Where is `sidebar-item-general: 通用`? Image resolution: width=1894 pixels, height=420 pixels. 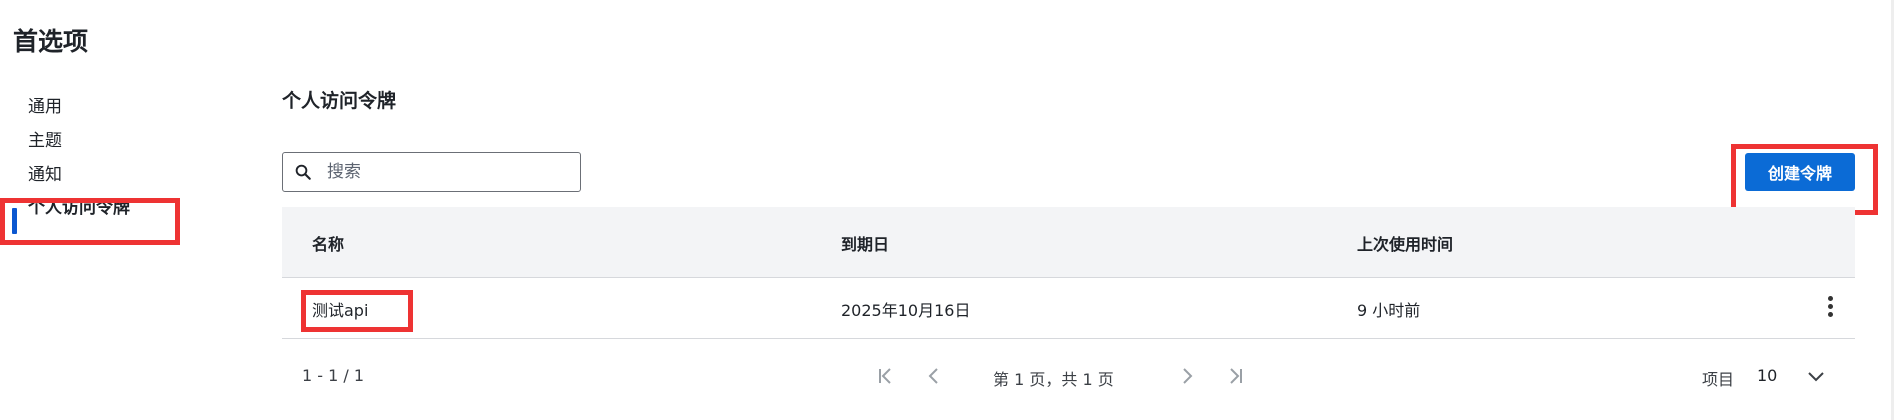 sidebar-item-general: 通用 is located at coordinates (45, 104).